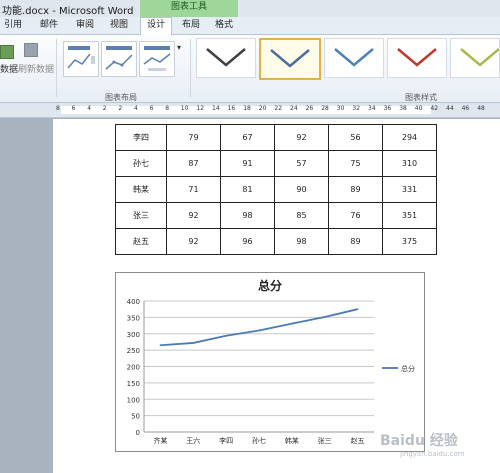  Describe the element at coordinates (409, 215) in the screenshot. I see `table-cell-score: 351` at that location.